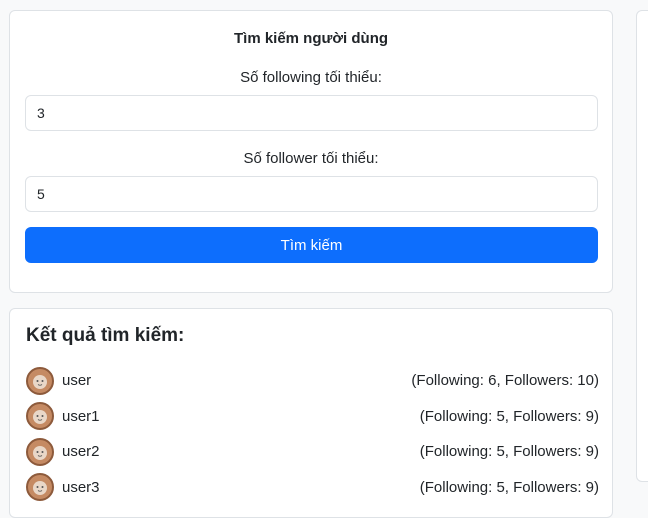  What do you see at coordinates (642, 246) in the screenshot?
I see `side-panel` at bounding box center [642, 246].